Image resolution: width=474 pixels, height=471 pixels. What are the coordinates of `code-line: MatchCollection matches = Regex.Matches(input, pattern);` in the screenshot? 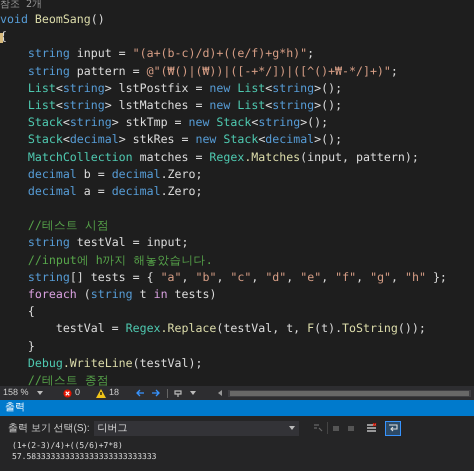 It's located at (222, 157).